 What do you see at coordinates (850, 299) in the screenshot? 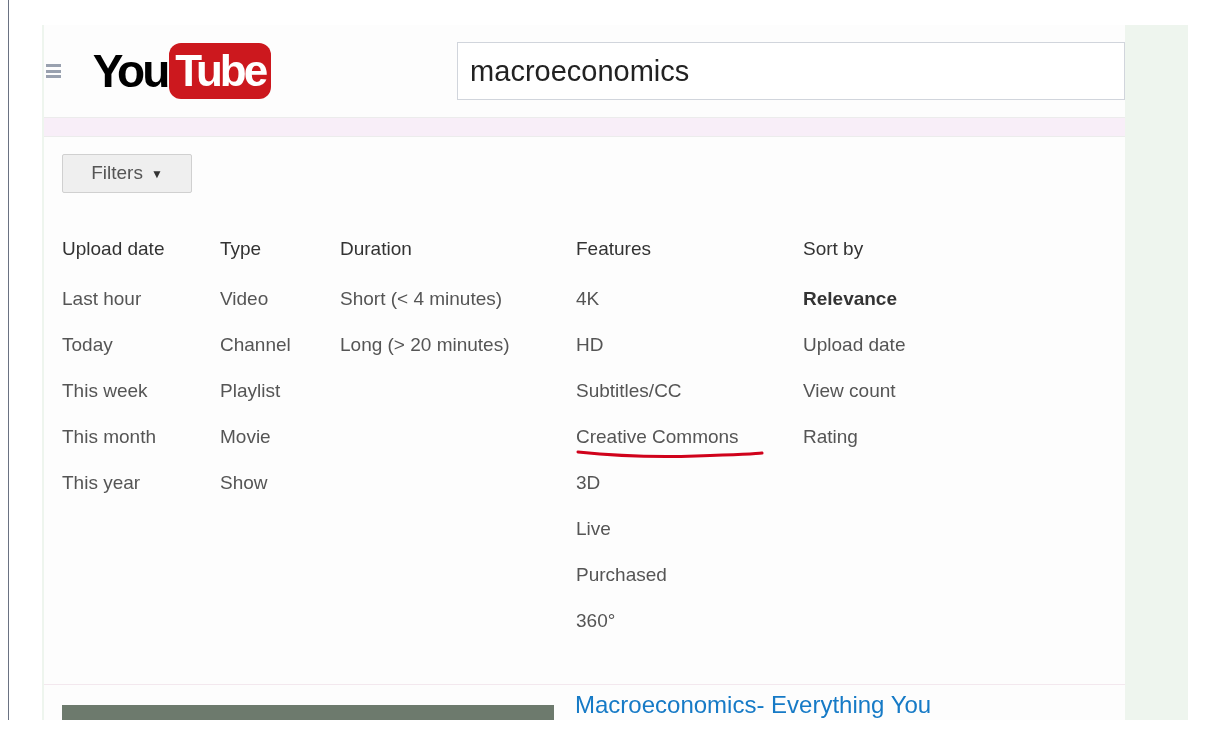
I see `filter-option: Relevance` at bounding box center [850, 299].